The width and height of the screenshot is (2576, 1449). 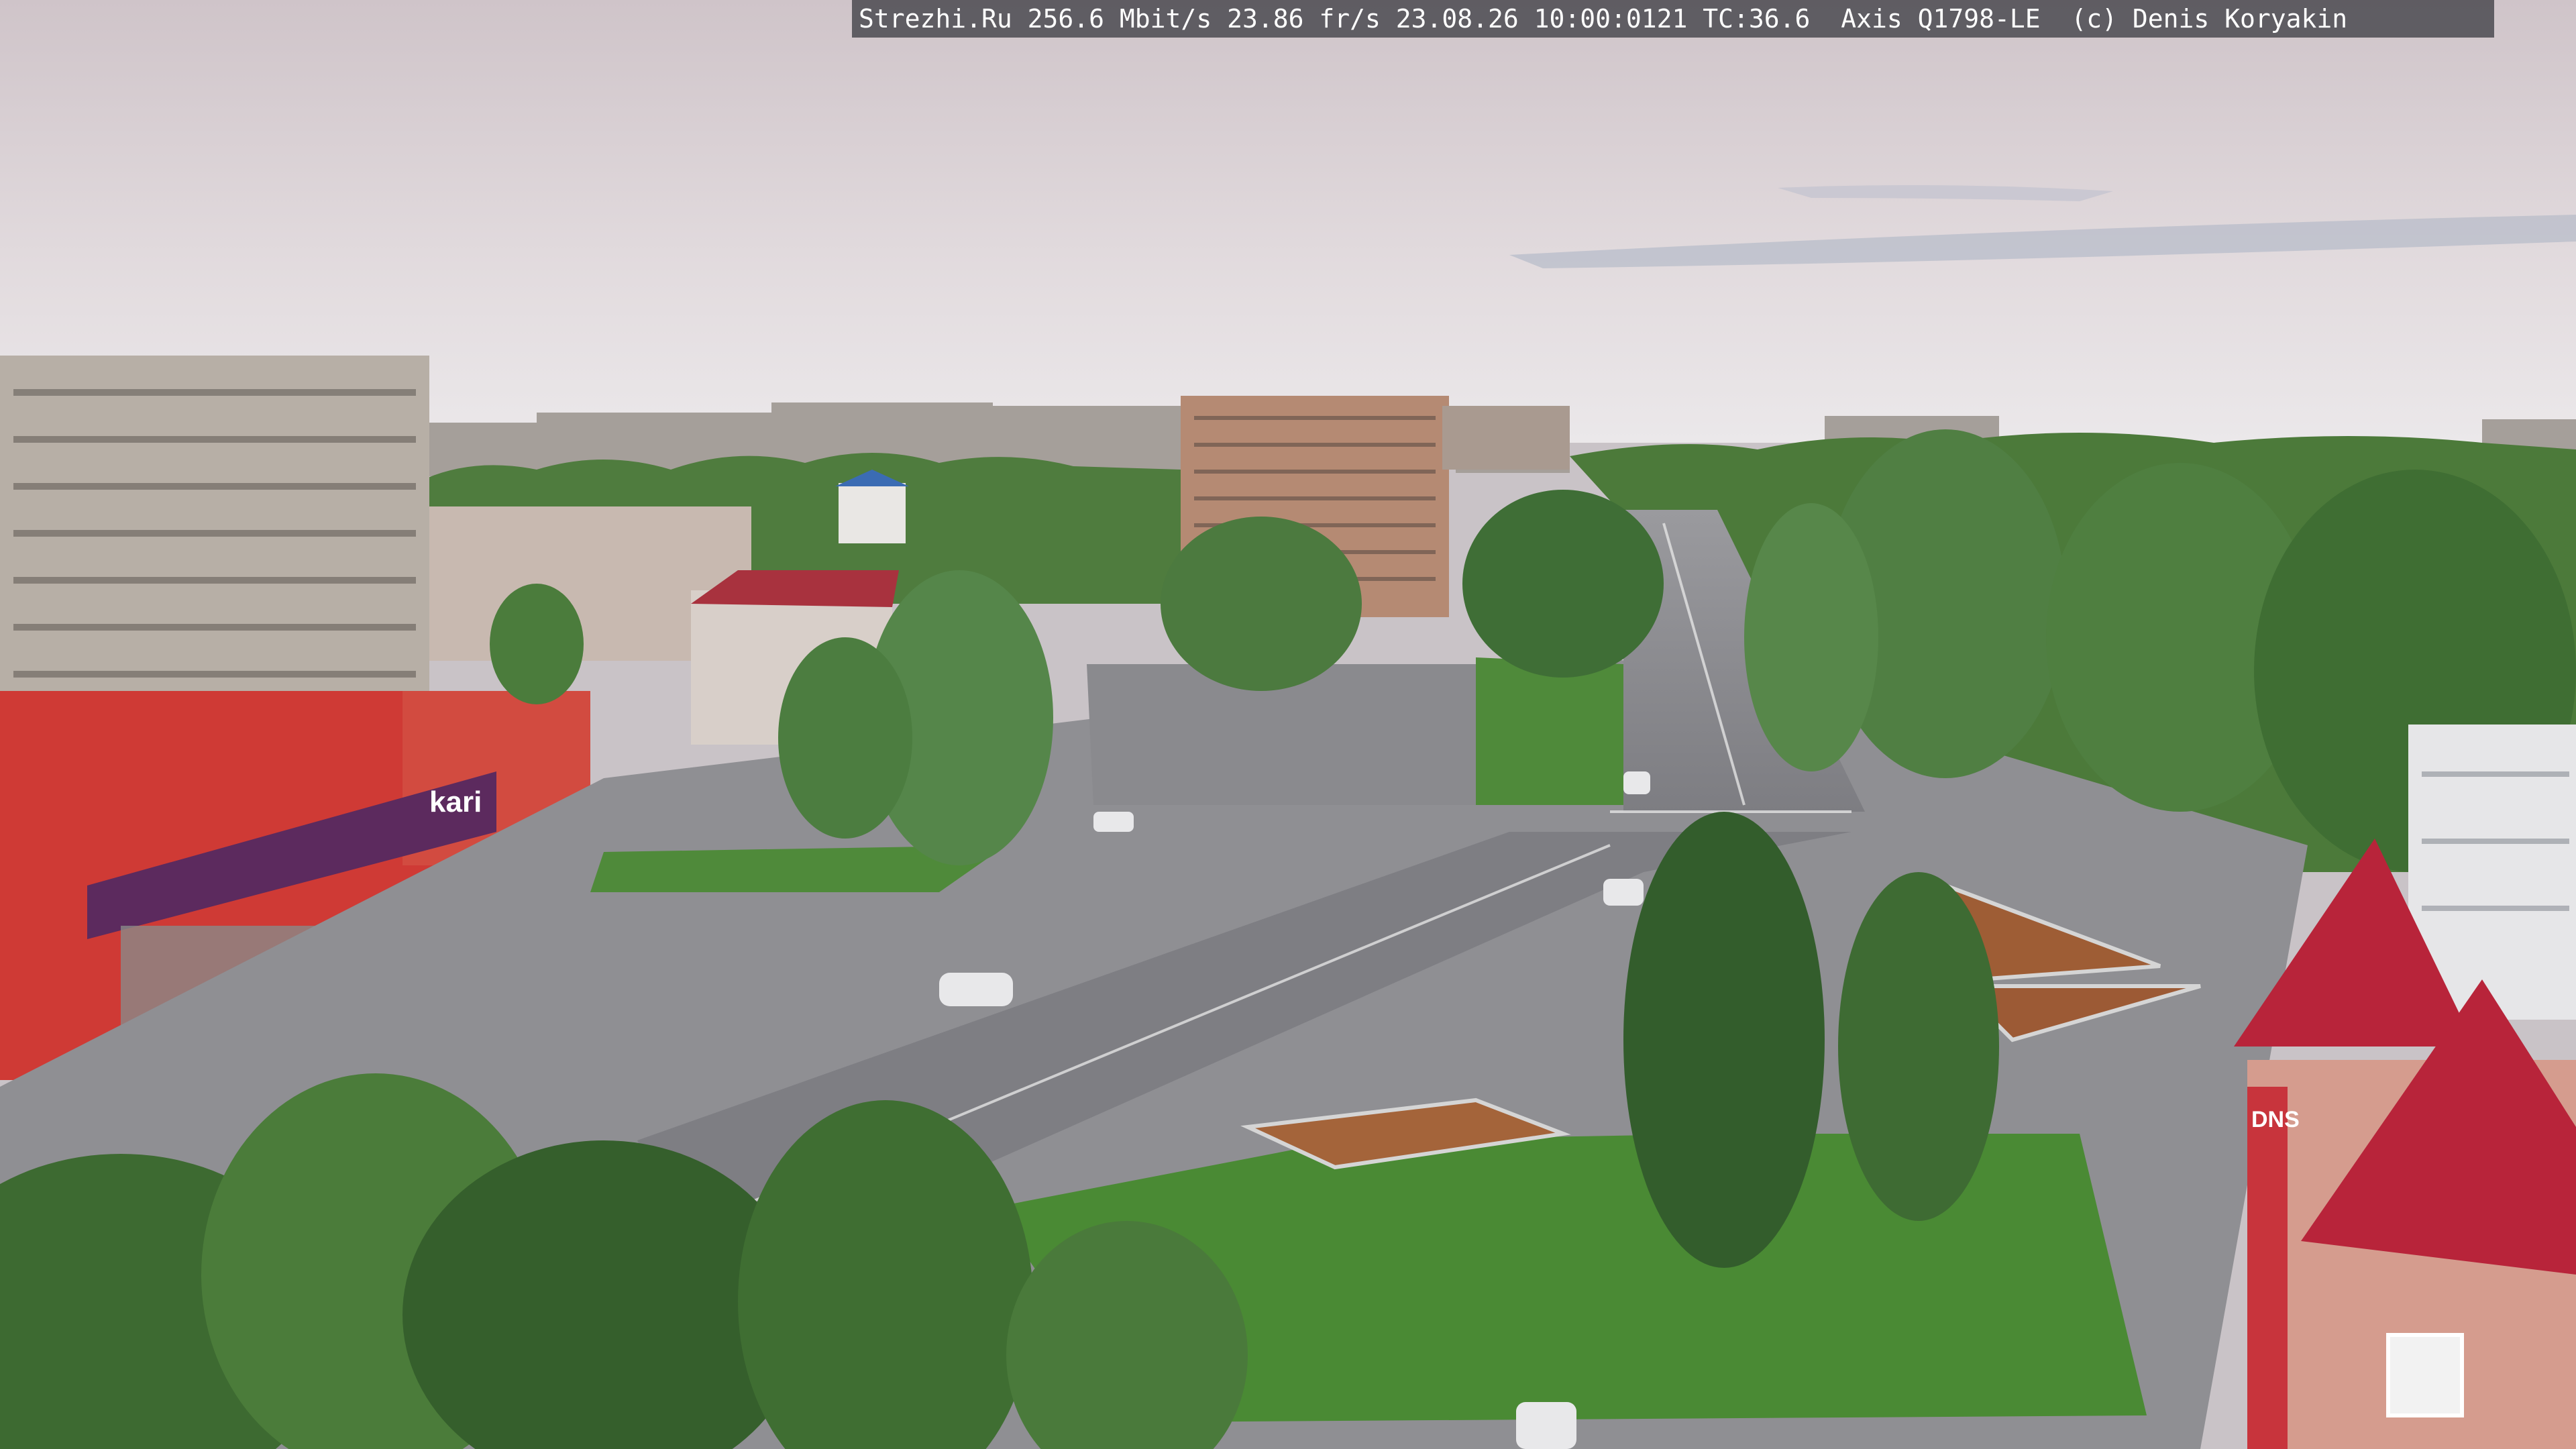 What do you see at coordinates (1549, 731) in the screenshot?
I see `lawn-median` at bounding box center [1549, 731].